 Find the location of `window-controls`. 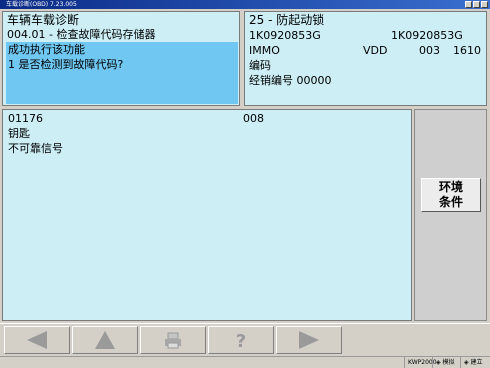

window-controls is located at coordinates (476, 4).